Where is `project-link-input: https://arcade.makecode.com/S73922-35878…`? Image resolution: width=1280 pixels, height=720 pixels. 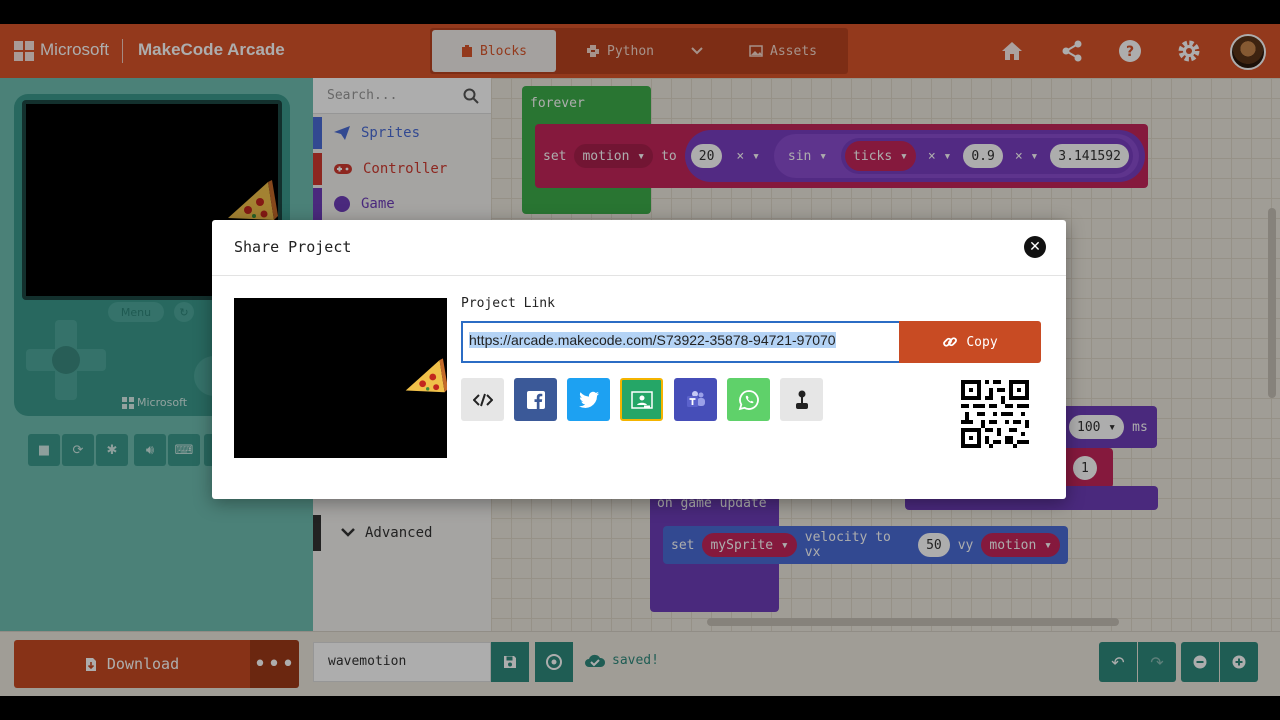 project-link-input: https://arcade.makecode.com/S73922-35878… is located at coordinates (680, 342).